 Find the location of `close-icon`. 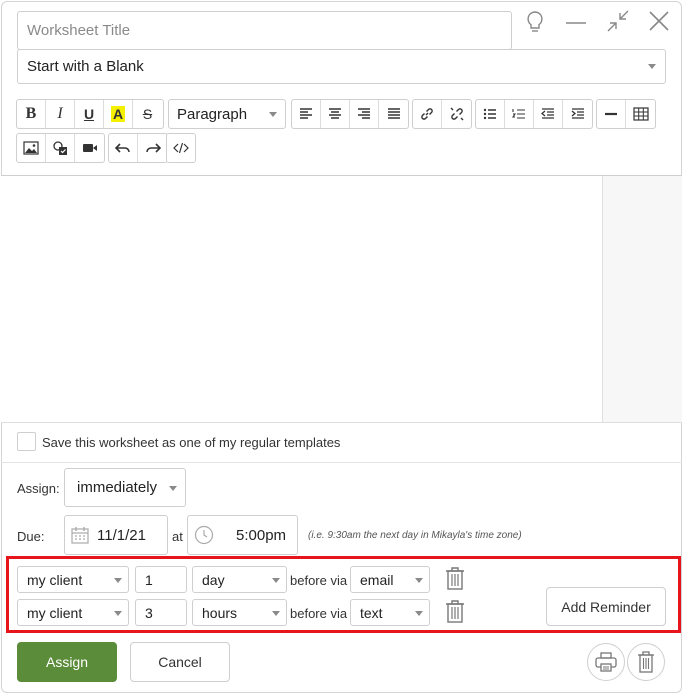

close-icon is located at coordinates (659, 21).